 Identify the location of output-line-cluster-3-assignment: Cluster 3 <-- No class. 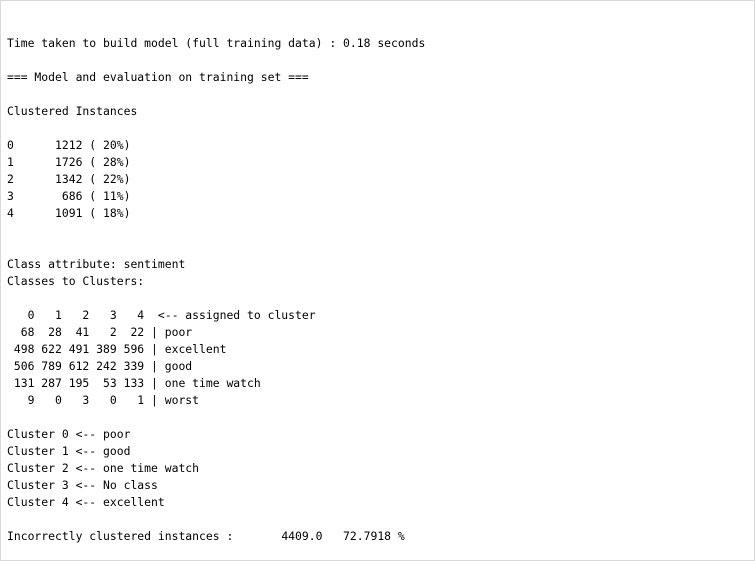
(82, 485).